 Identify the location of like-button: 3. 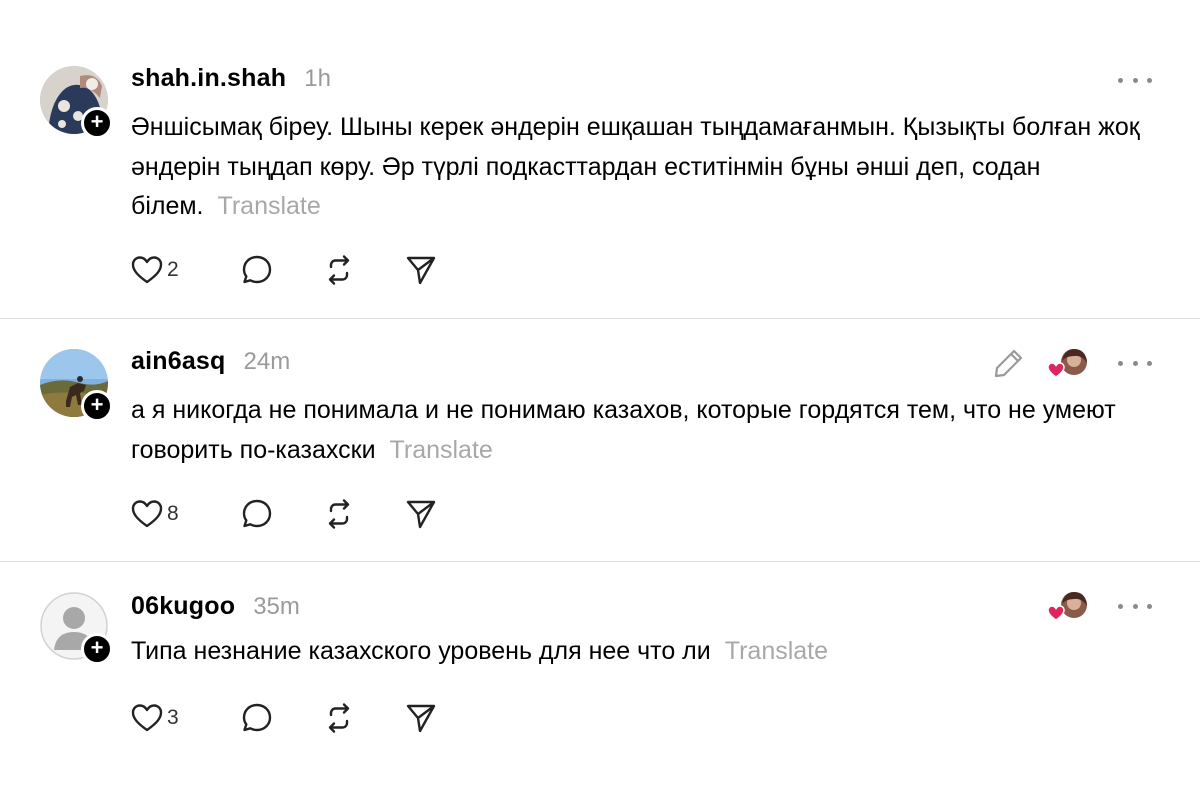
(161, 718).